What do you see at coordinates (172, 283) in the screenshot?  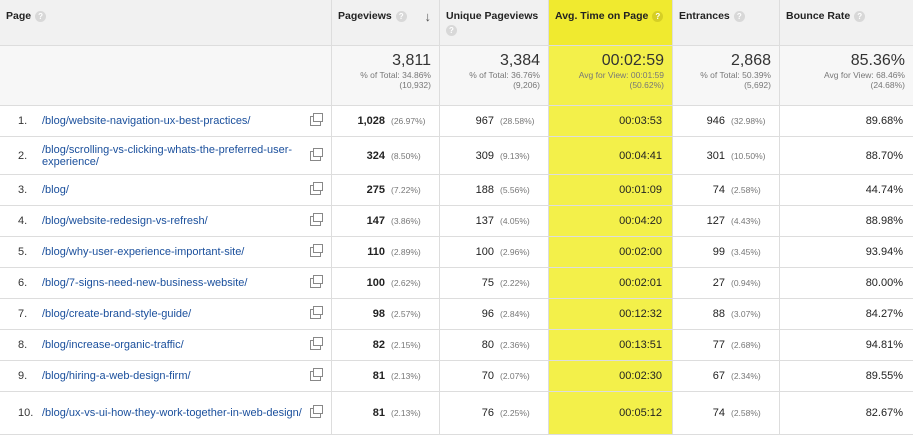 I see `page-link: /blog/7-signs-need-new-business-website/` at bounding box center [172, 283].